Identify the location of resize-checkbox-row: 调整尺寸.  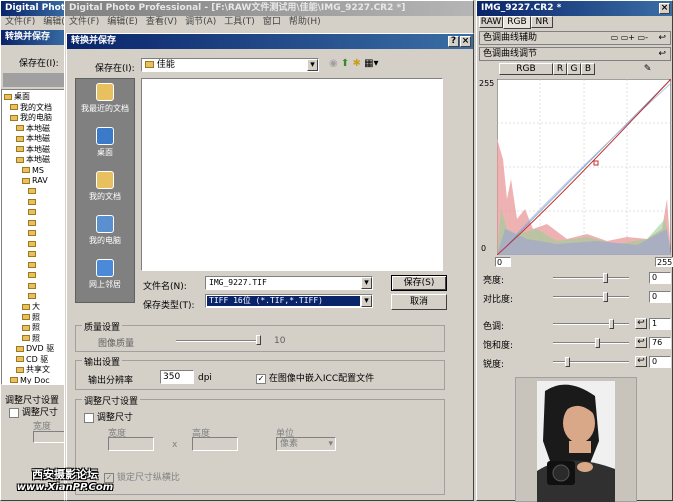
(108, 416).